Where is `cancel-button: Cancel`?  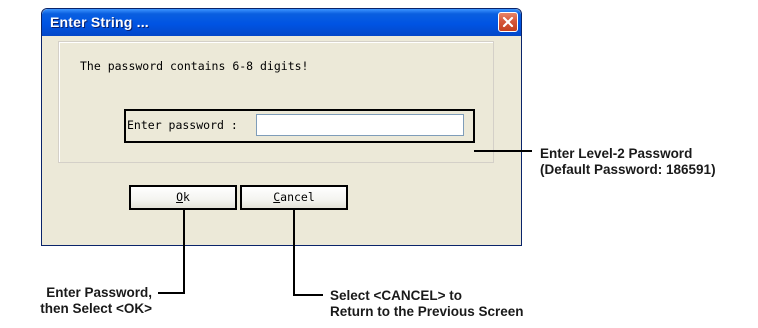
cancel-button: Cancel is located at coordinates (294, 197).